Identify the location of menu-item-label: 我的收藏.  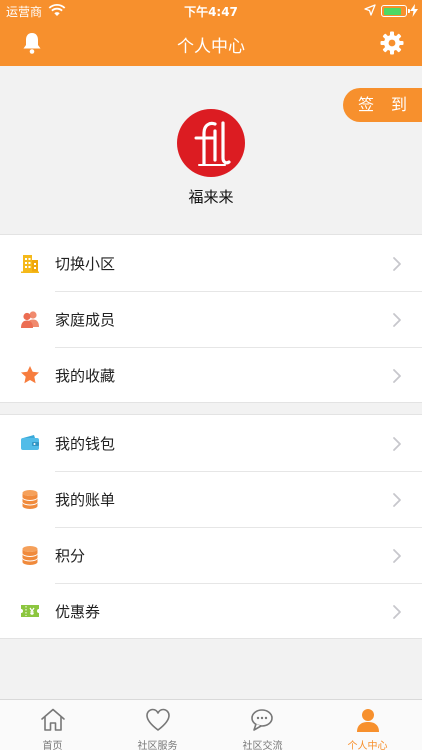
(85, 376).